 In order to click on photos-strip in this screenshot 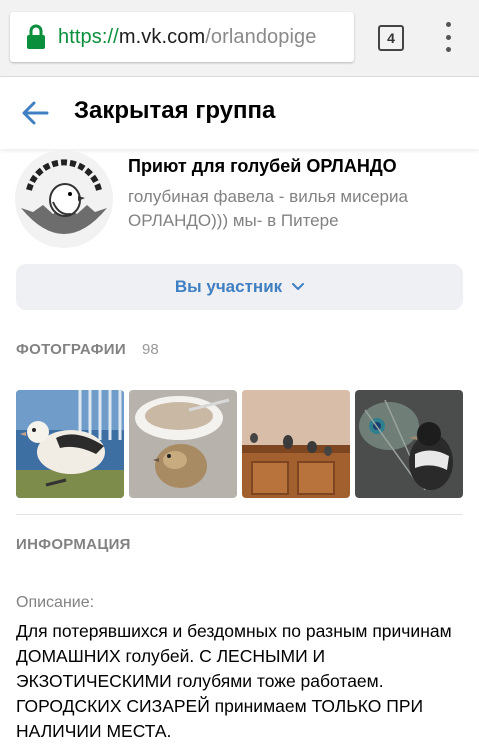, I will do `click(239, 444)`.